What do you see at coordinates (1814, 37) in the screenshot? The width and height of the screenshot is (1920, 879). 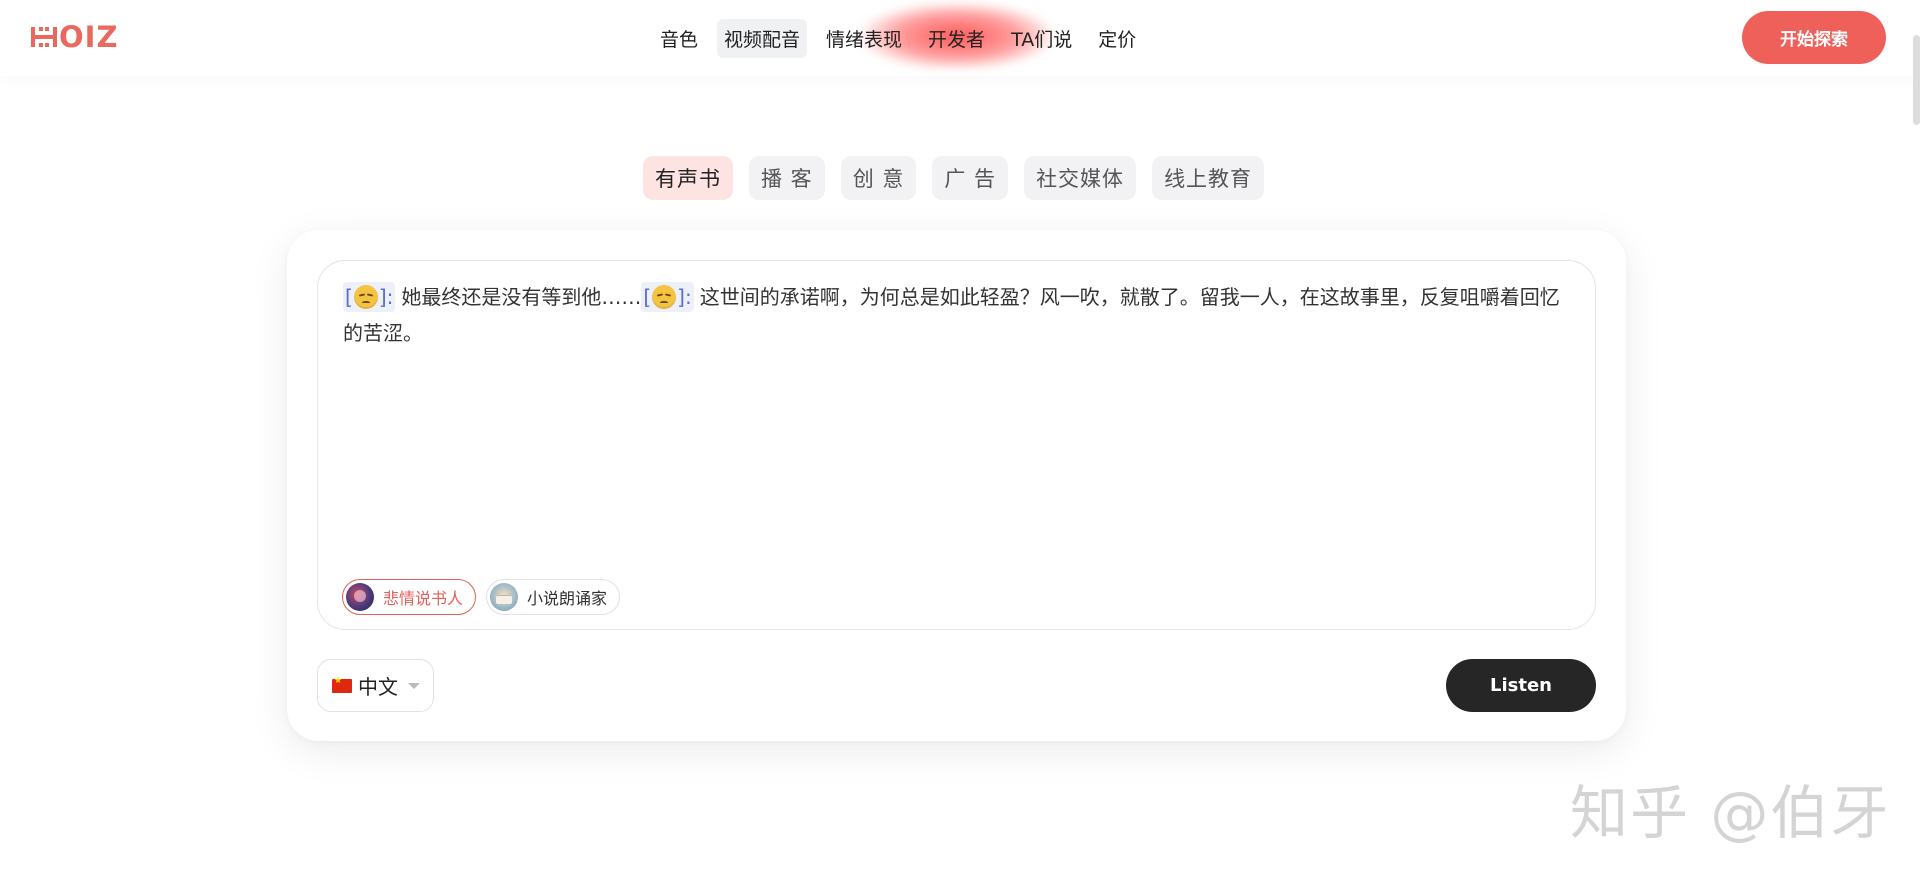 I see `start-exploring-button: 开始探索` at bounding box center [1814, 37].